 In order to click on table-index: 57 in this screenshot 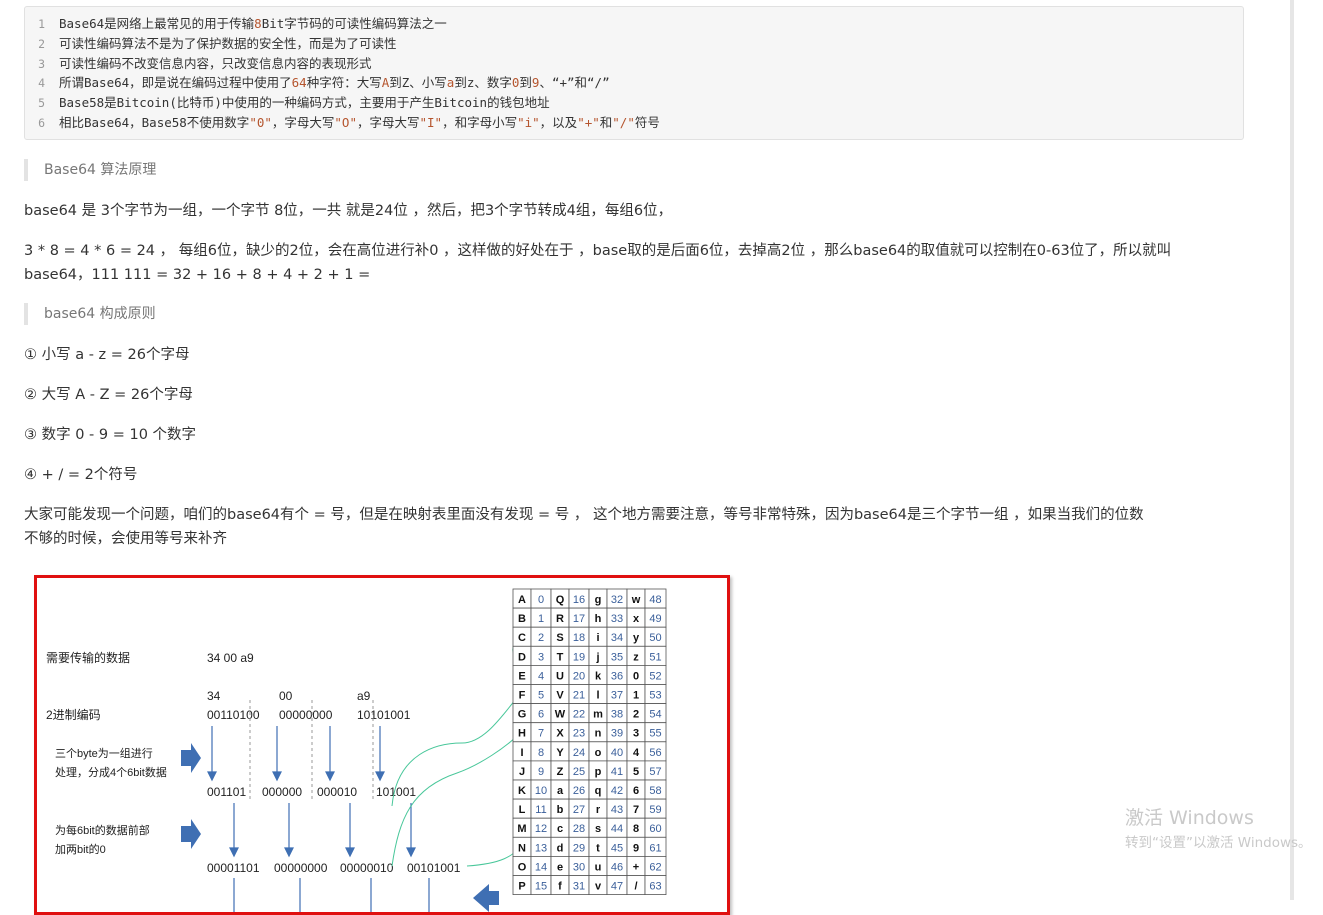, I will do `click(655, 772)`.